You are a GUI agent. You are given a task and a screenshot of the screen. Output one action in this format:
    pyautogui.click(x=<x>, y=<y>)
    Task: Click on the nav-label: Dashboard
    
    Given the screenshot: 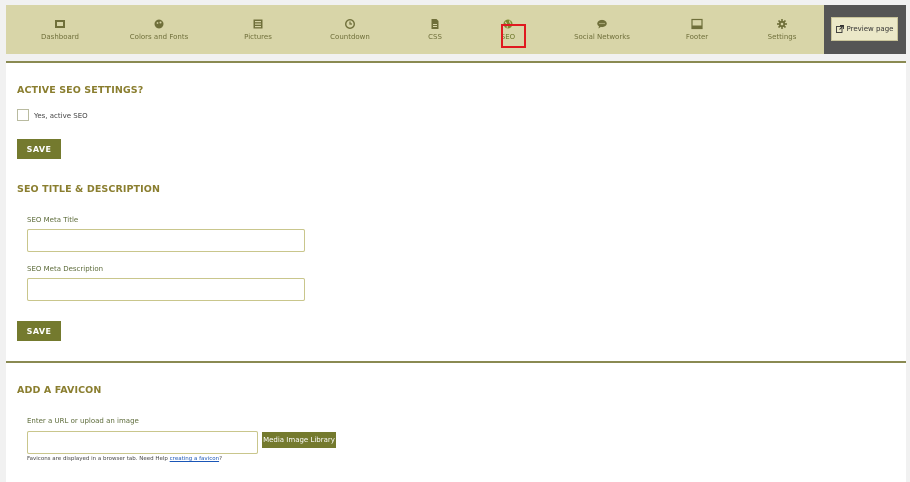 What is the action you would take?
    pyautogui.click(x=60, y=37)
    